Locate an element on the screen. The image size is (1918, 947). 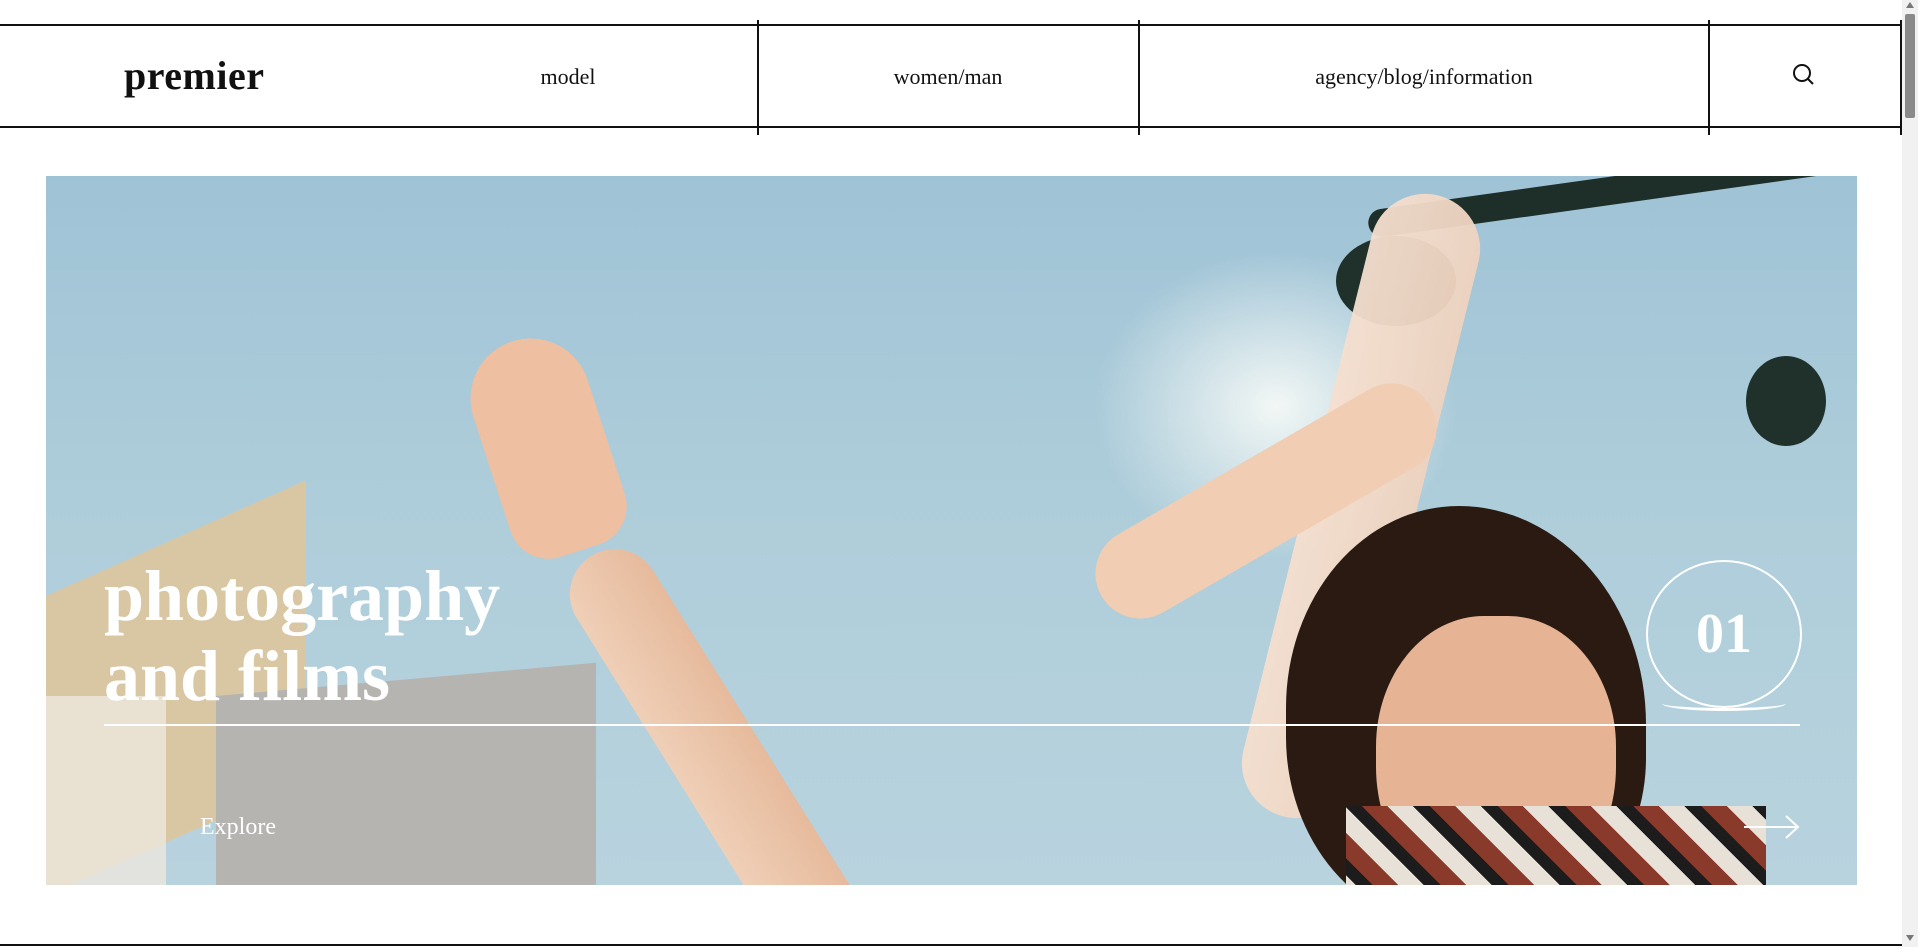
scroll-up-arrow-icon is located at coordinates (1910, 5).